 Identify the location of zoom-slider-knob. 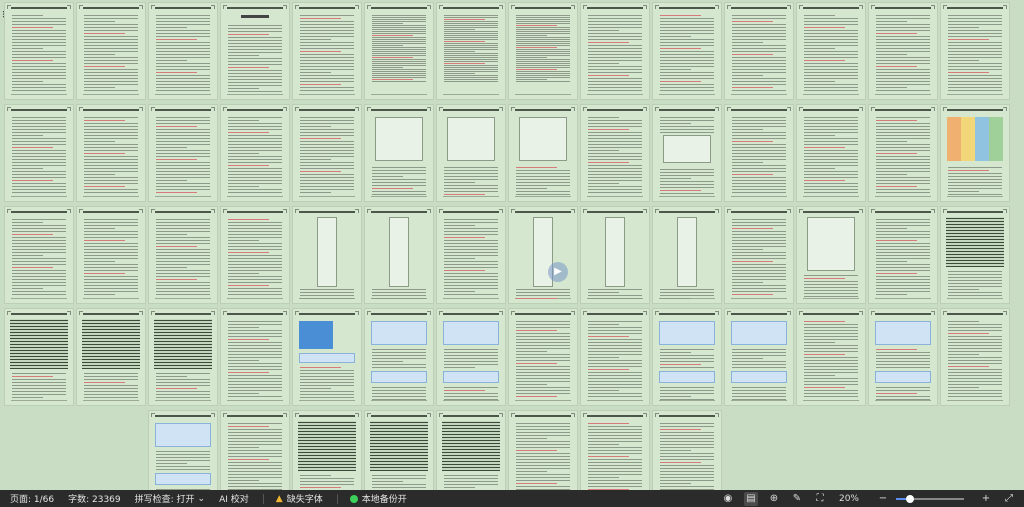
(909, 498).